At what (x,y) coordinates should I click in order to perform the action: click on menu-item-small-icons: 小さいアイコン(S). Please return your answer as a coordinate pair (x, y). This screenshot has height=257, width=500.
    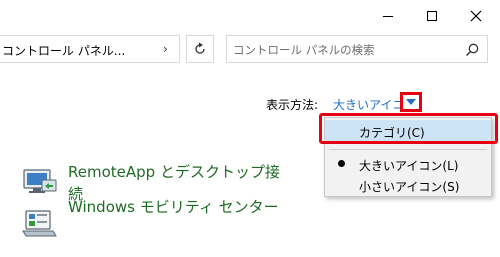
    Looking at the image, I should click on (408, 185).